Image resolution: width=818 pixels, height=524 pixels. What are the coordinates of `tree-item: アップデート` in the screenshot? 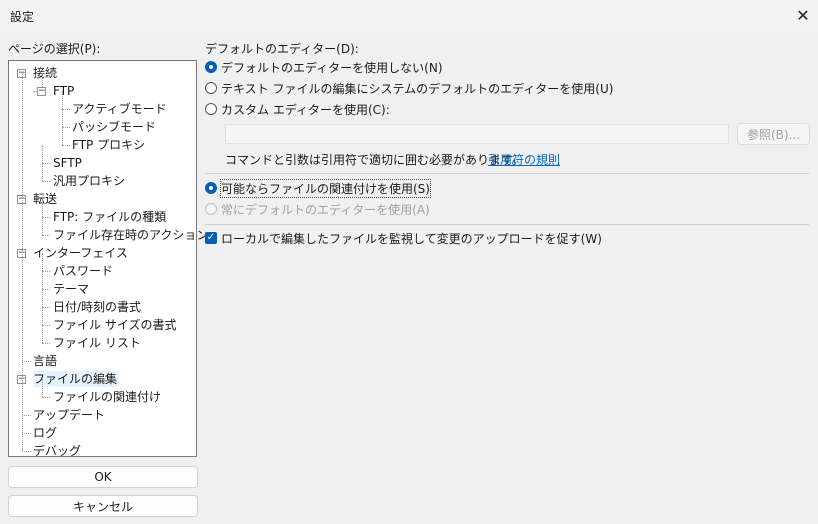 It's located at (70, 415).